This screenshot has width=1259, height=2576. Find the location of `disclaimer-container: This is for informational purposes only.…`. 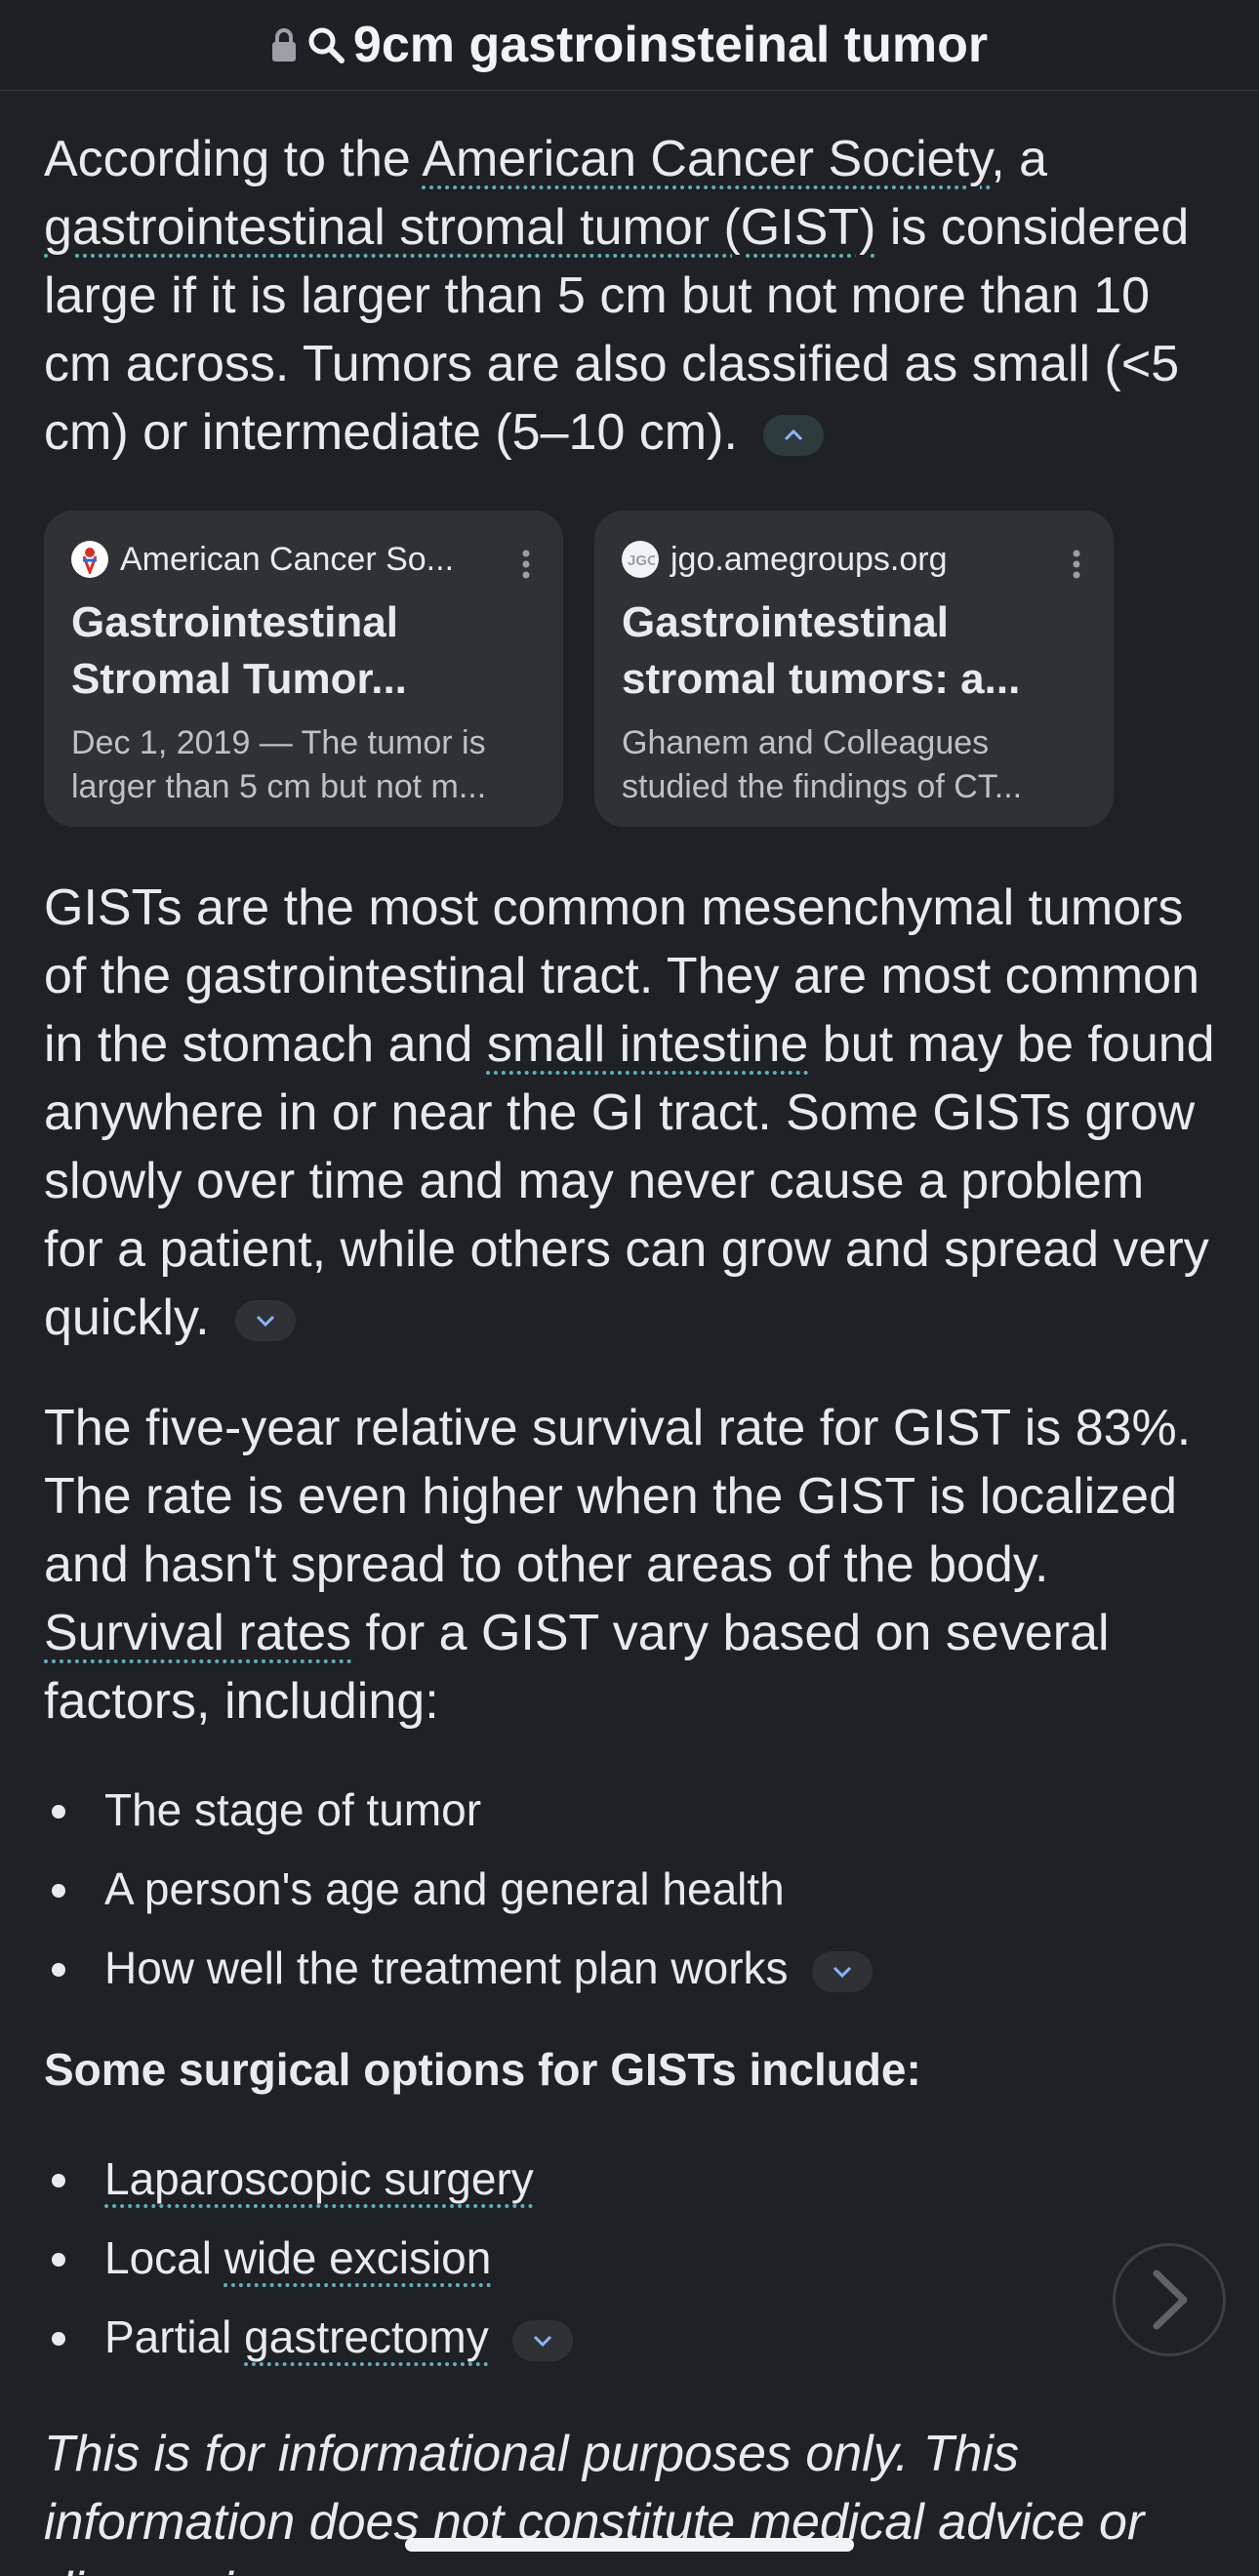

disclaimer-container: This is for informational purposes only.… is located at coordinates (629, 2498).